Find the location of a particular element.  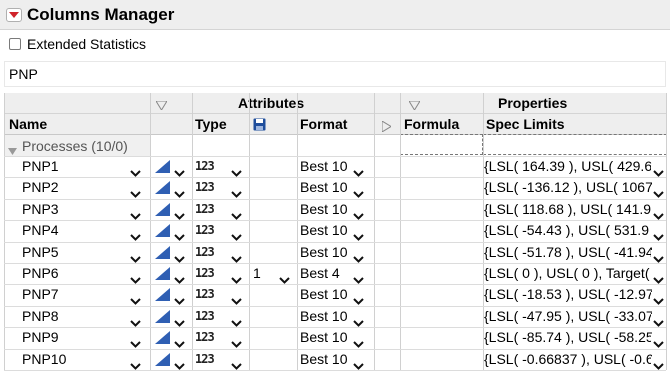

spec-limits-value: {LSL( 164.39 ), USL( 429.6 is located at coordinates (568, 166).